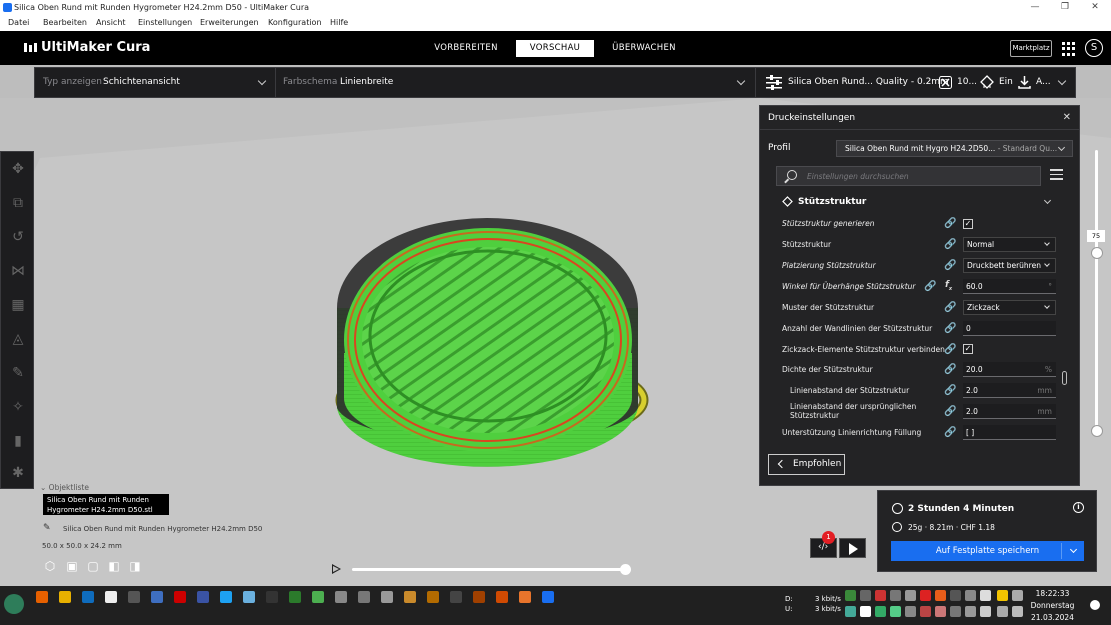  I want to click on clock-time: 18:22:33, so click(1052, 593).